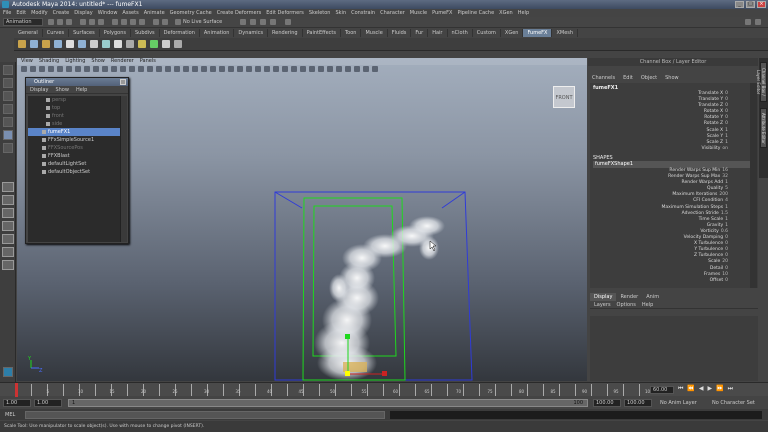 This screenshot has width=768, height=432. What do you see at coordinates (178, 22) in the screenshot?
I see `magnet-icon` at bounding box center [178, 22].